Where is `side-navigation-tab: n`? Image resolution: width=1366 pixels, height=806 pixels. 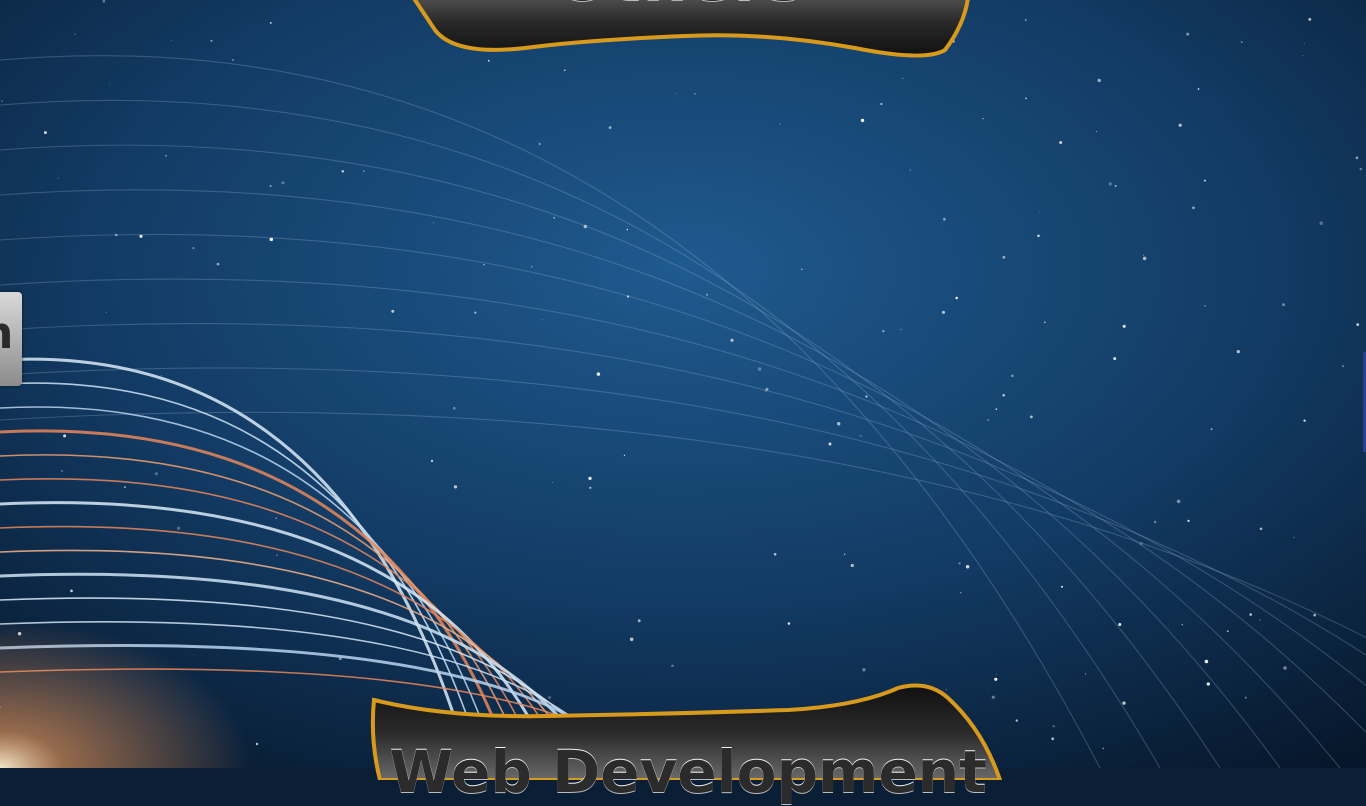 side-navigation-tab: n is located at coordinates (11, 339).